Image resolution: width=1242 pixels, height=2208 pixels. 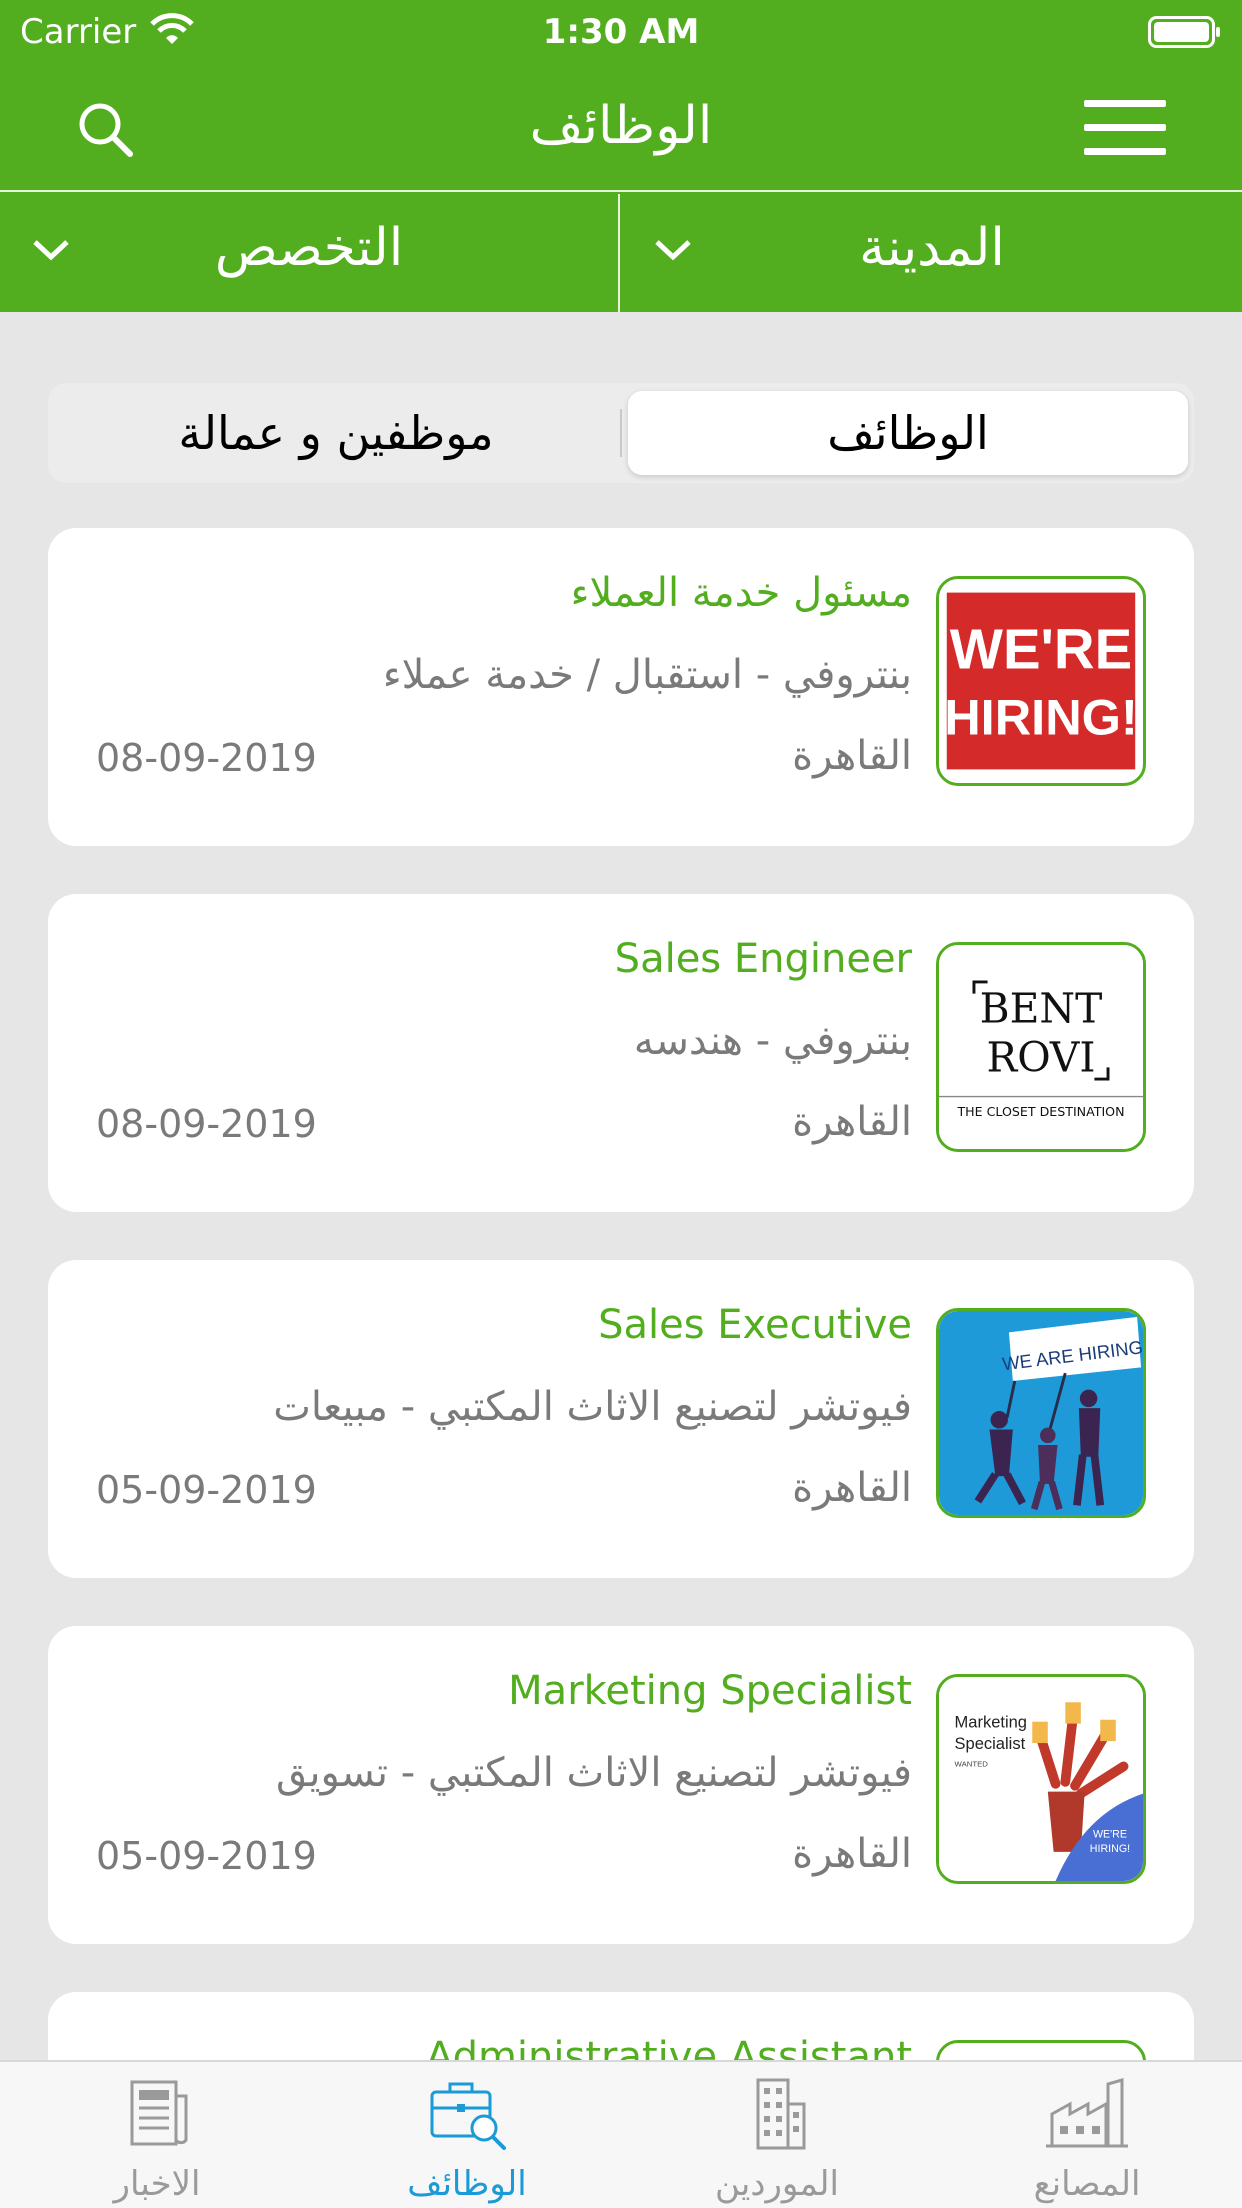 I want to click on tab-factories: المصانع, so click(x=1087, y=2135).